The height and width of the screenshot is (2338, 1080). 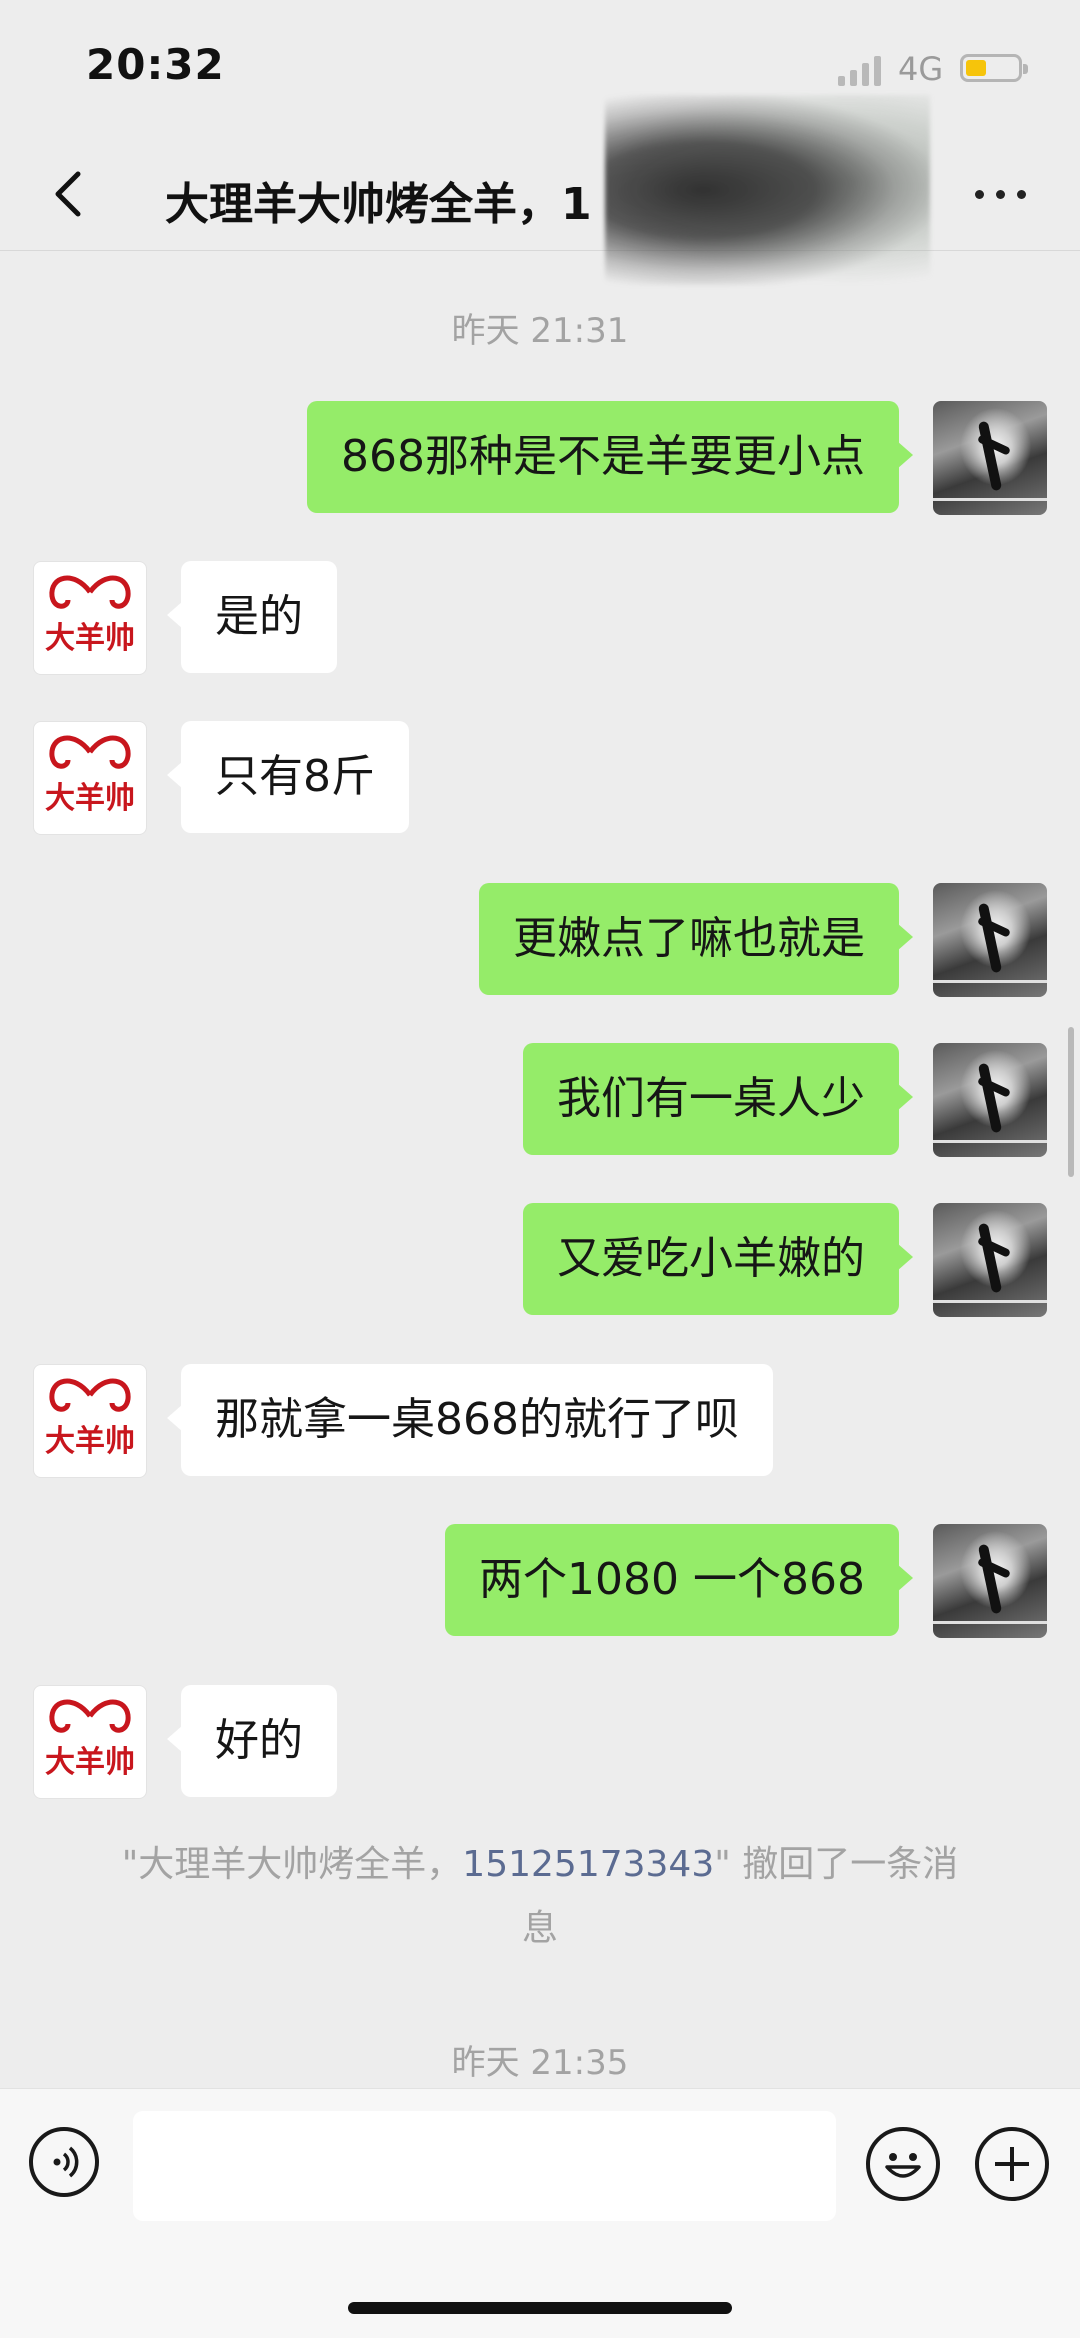 I want to click on message-bubble-incoming: 是的, so click(x=252, y=617).